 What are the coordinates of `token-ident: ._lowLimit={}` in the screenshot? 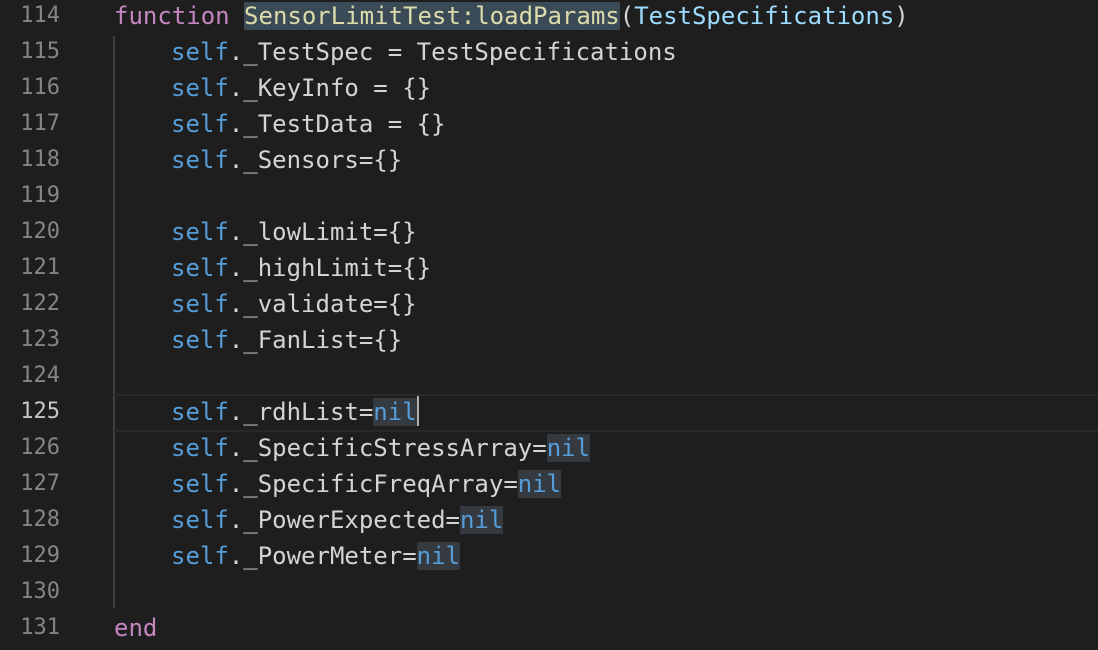 It's located at (322, 232).